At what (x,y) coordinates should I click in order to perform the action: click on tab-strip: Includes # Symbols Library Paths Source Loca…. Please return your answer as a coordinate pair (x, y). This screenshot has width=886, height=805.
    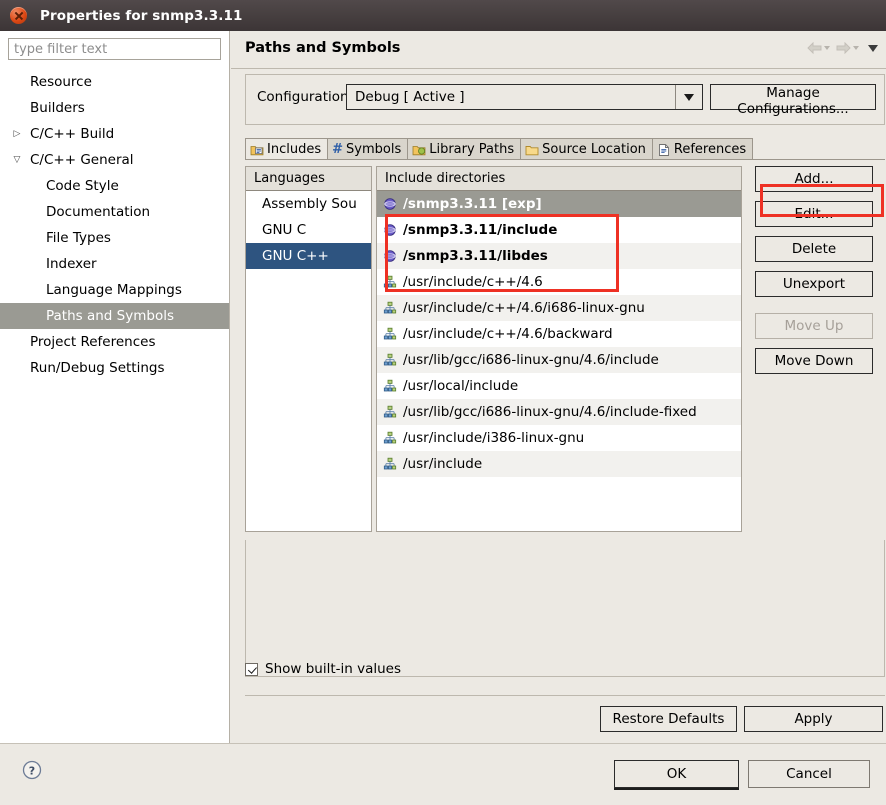
    Looking at the image, I should click on (565, 149).